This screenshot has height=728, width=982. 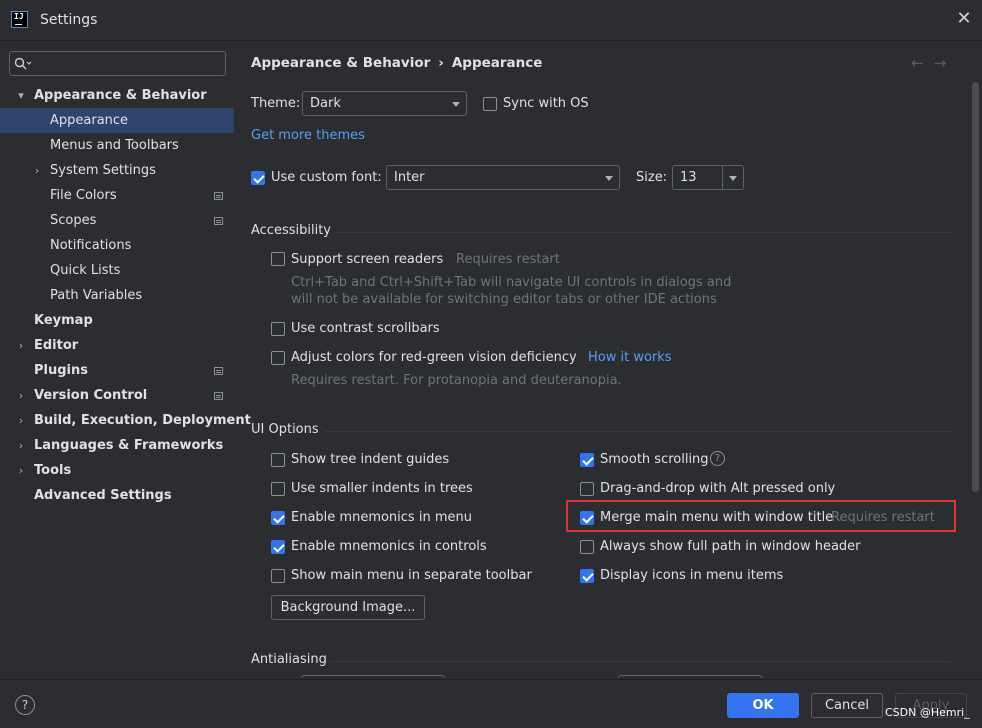 I want to click on chevron-down-icon: ▾, so click(x=21, y=95).